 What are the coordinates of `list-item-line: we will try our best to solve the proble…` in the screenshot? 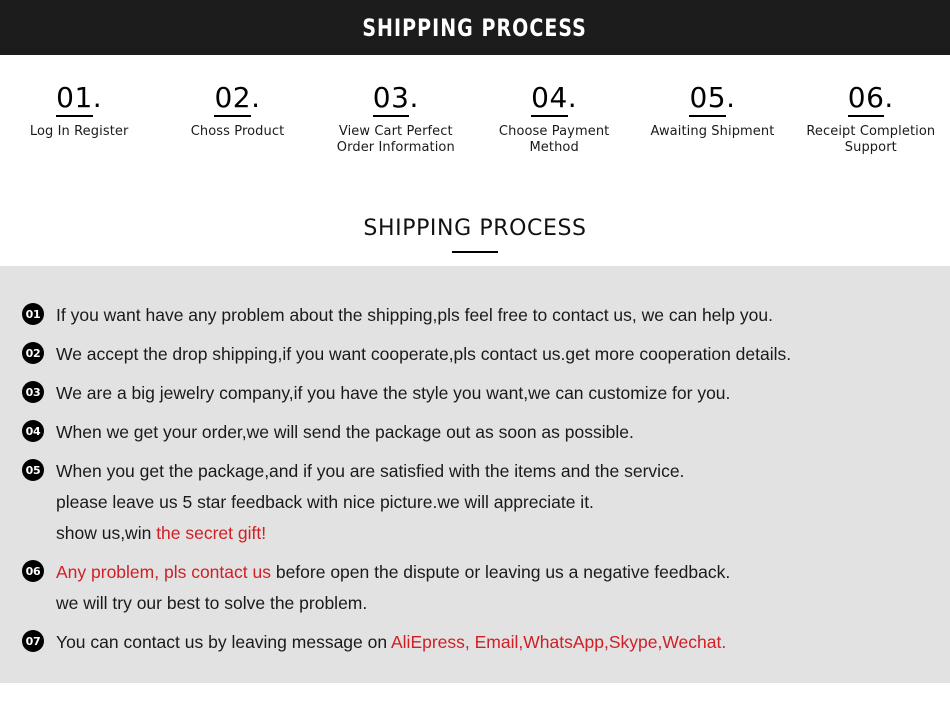 It's located at (497, 603).